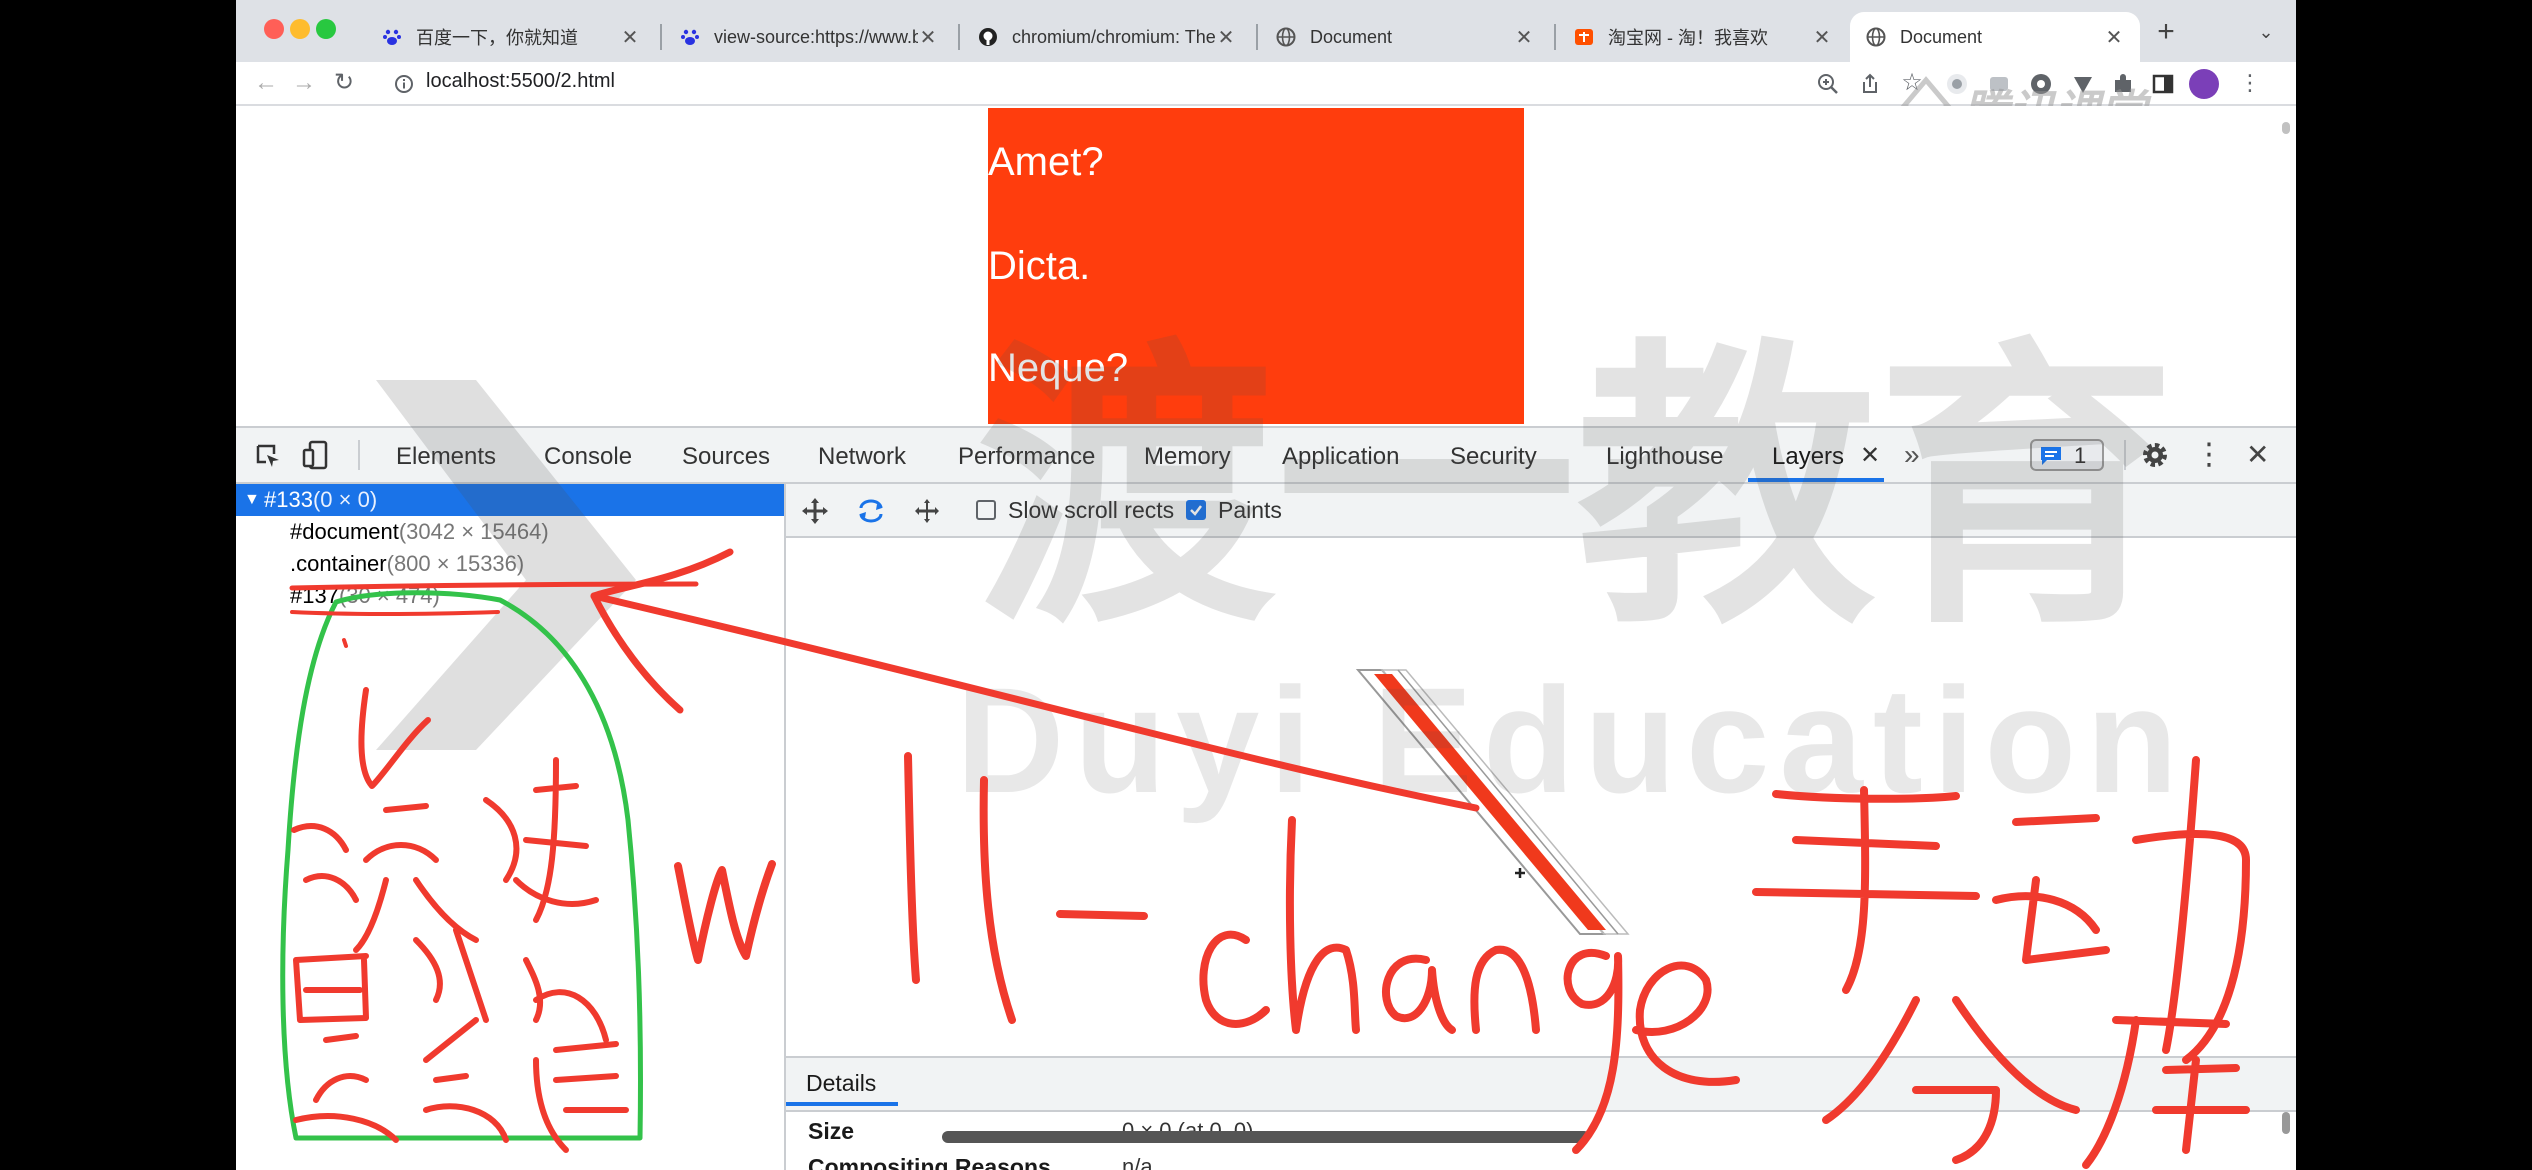 The height and width of the screenshot is (1170, 2532). Describe the element at coordinates (2051, 456) in the screenshot. I see `message-icon` at that location.